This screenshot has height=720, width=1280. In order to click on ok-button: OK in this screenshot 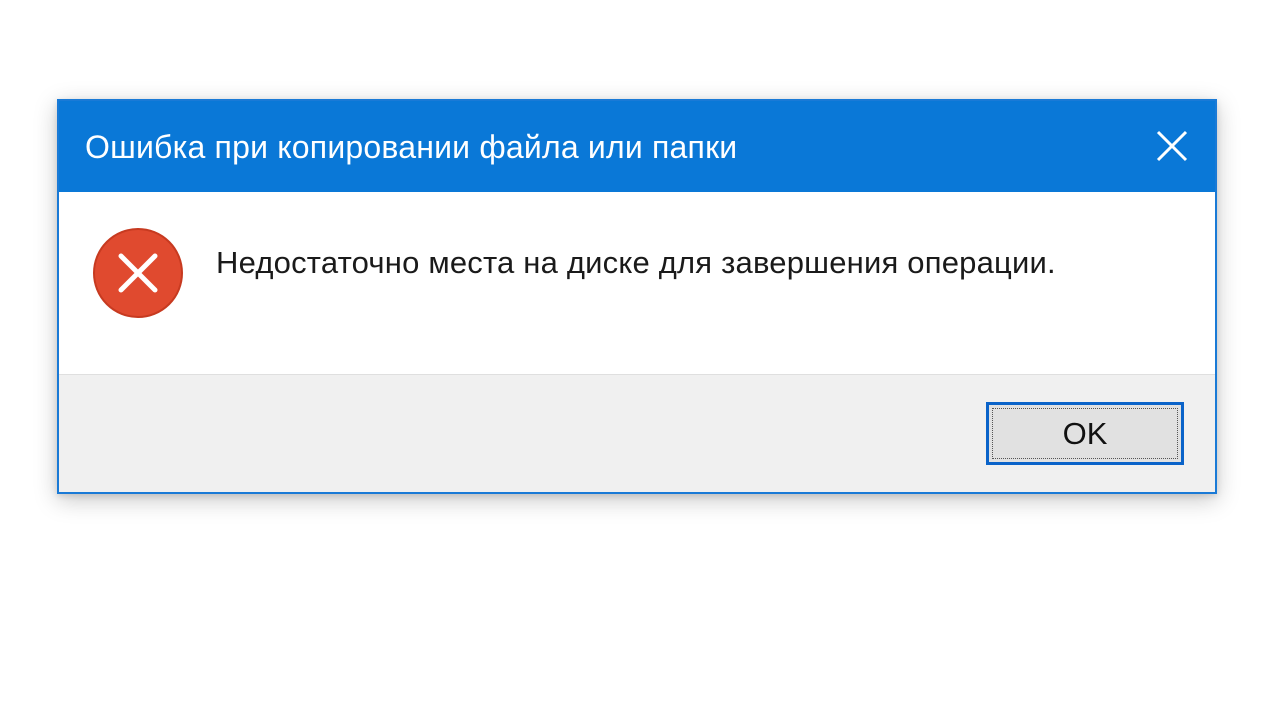, I will do `click(1085, 433)`.